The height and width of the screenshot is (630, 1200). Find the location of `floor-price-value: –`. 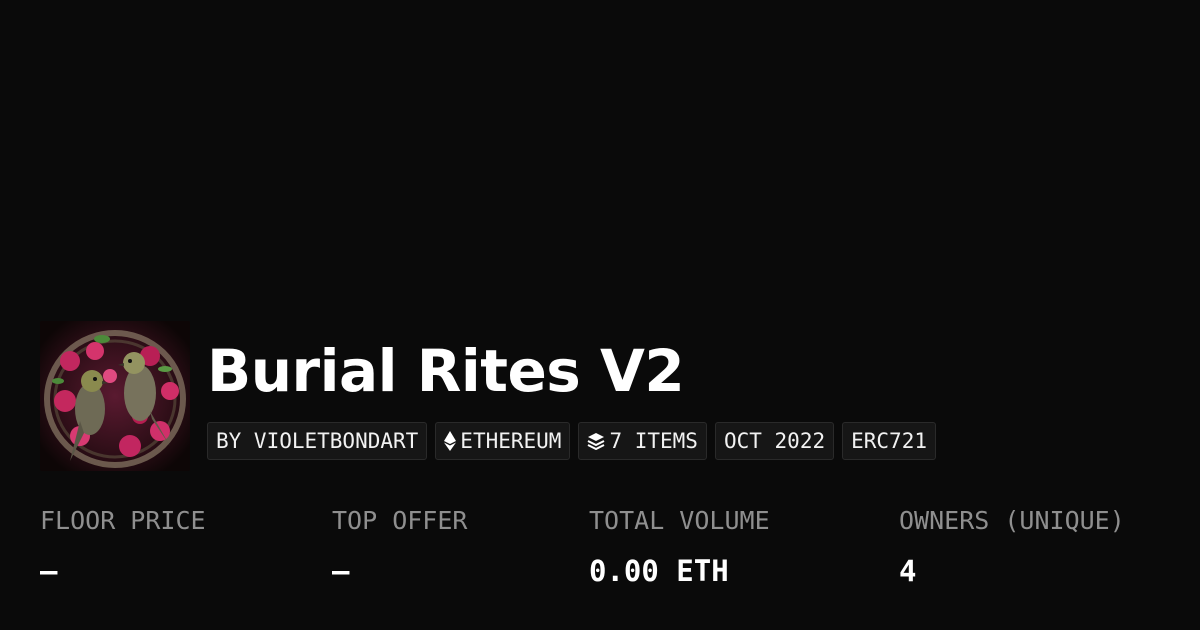

floor-price-value: – is located at coordinates (49, 571).